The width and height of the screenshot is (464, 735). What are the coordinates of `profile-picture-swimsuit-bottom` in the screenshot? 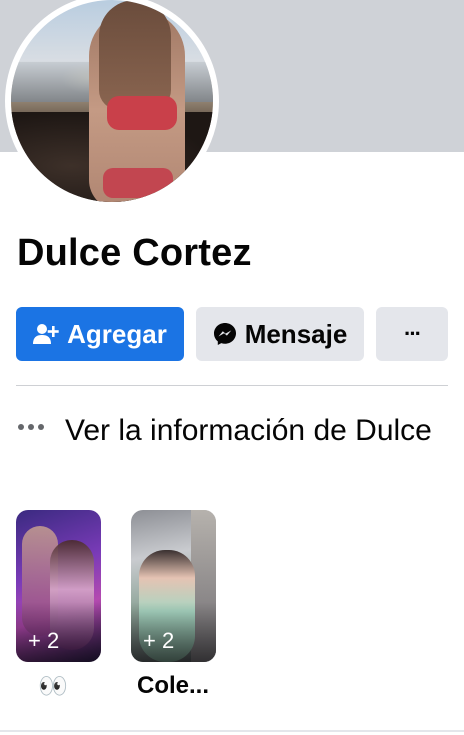 It's located at (138, 183).